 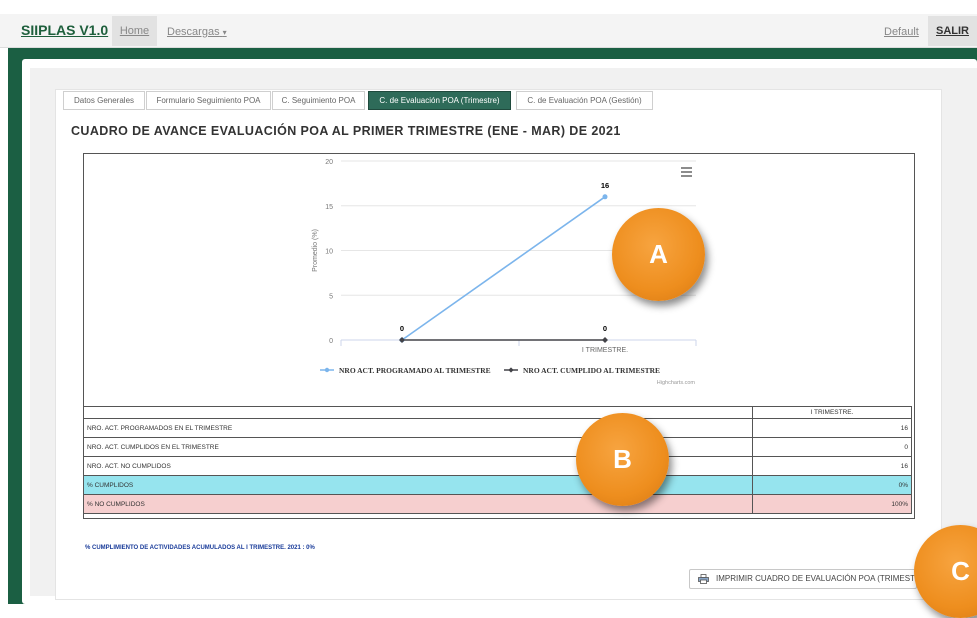 I want to click on logout-button: SALIR, so click(x=952, y=31).